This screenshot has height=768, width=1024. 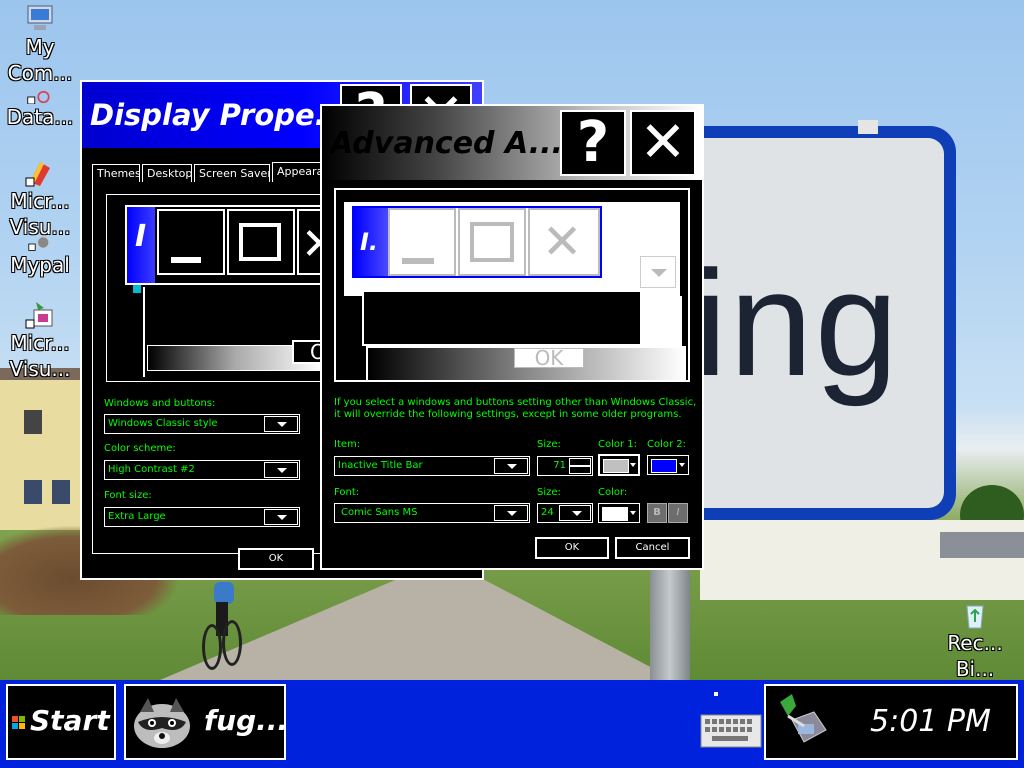 I want to click on color1-swatch, so click(x=616, y=466).